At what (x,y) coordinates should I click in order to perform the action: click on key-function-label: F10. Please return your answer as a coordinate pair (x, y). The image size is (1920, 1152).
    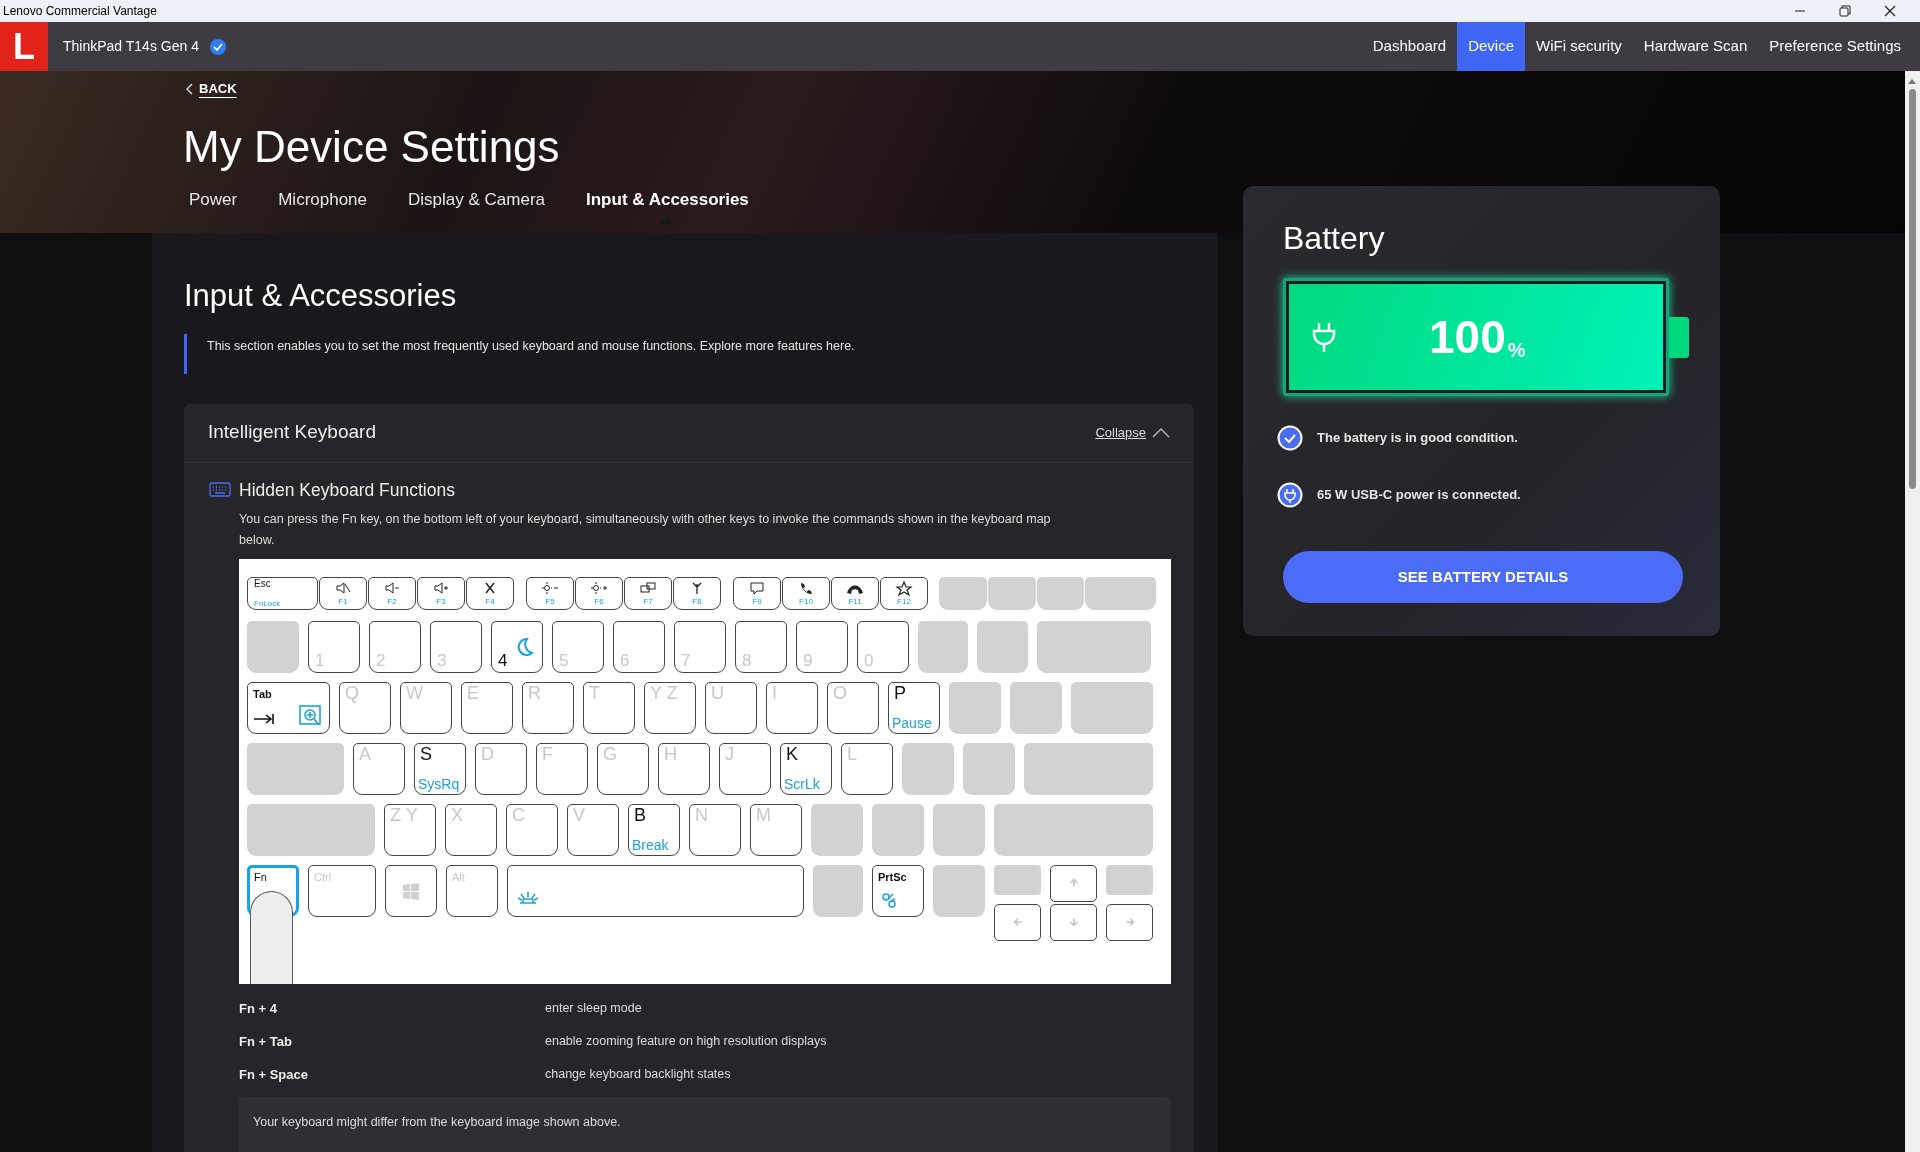
    Looking at the image, I should click on (806, 601).